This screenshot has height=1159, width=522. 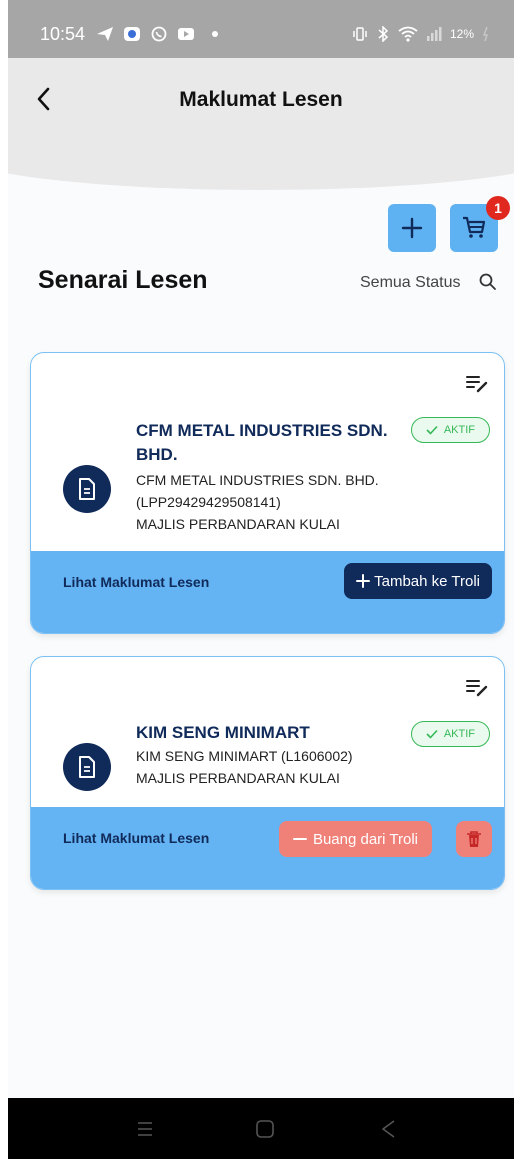 I want to click on delete-button, so click(x=474, y=839).